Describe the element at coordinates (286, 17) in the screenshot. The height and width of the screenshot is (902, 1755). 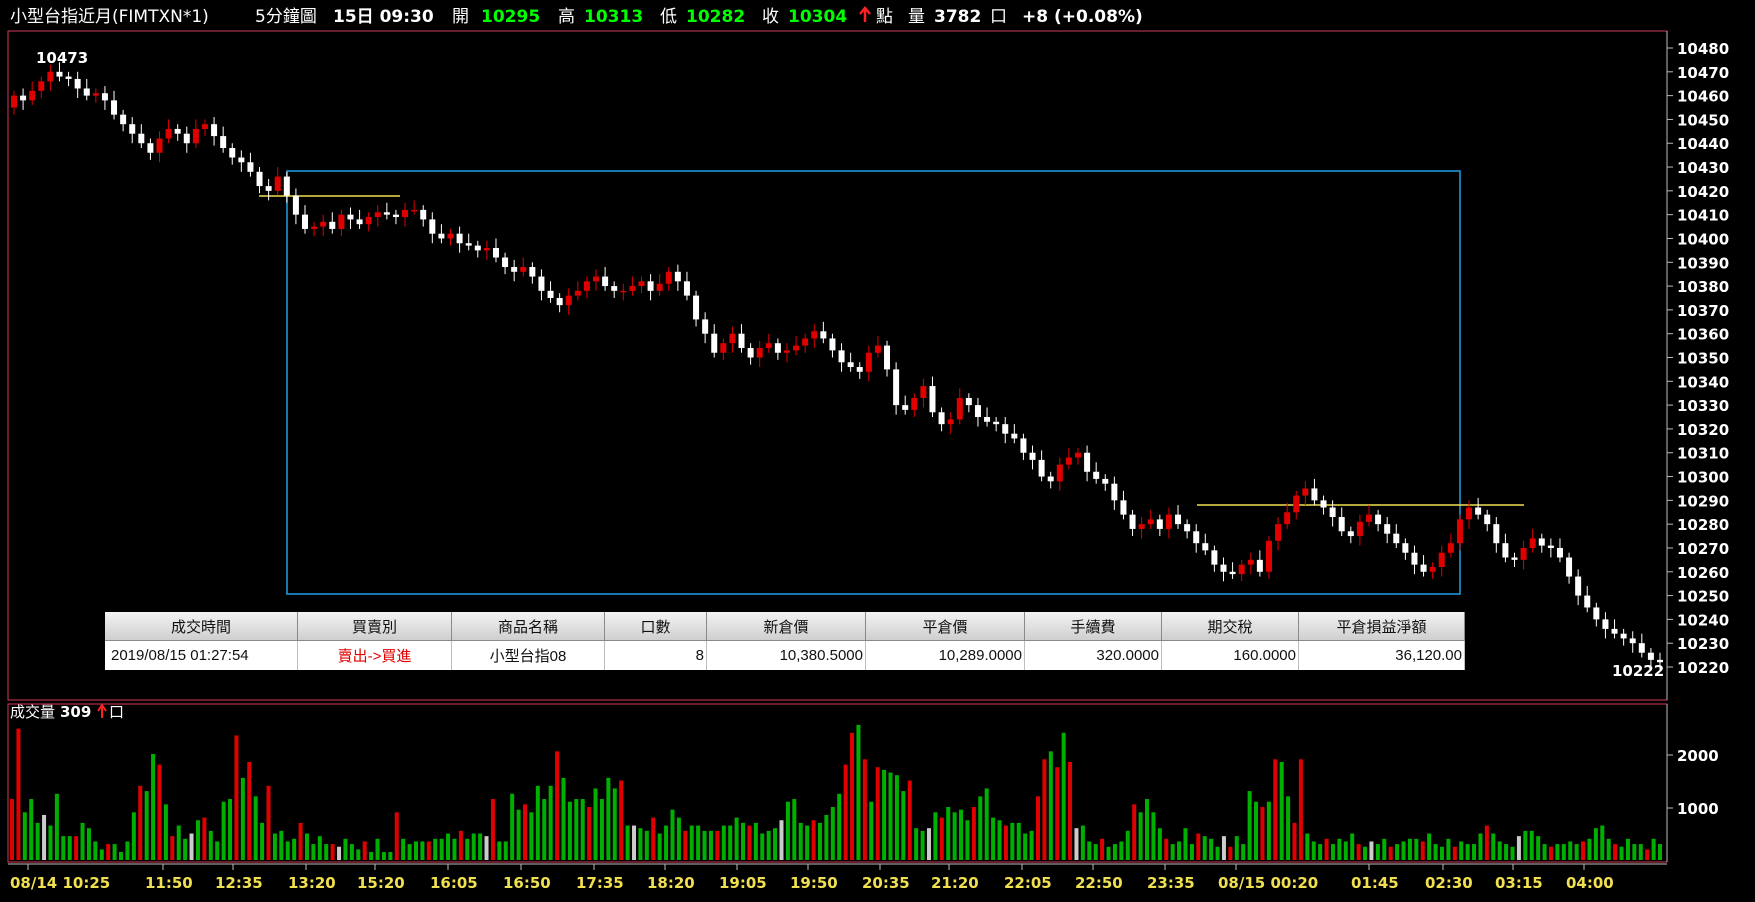
I see `period-label: 5分鐘圖` at that location.